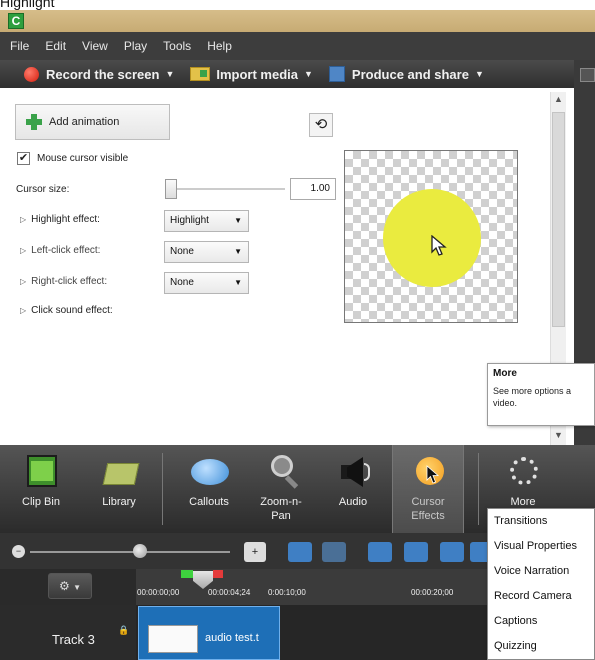 The width and height of the screenshot is (595, 660). What do you see at coordinates (281, 489) in the screenshot?
I see `tab-zoom-n-pan: Zoom-n- Pan` at bounding box center [281, 489].